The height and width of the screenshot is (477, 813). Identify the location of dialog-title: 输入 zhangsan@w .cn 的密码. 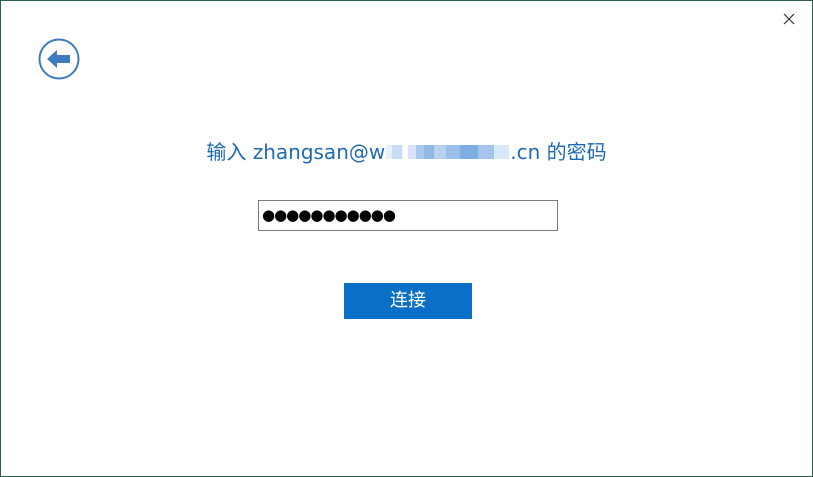
(406, 152).